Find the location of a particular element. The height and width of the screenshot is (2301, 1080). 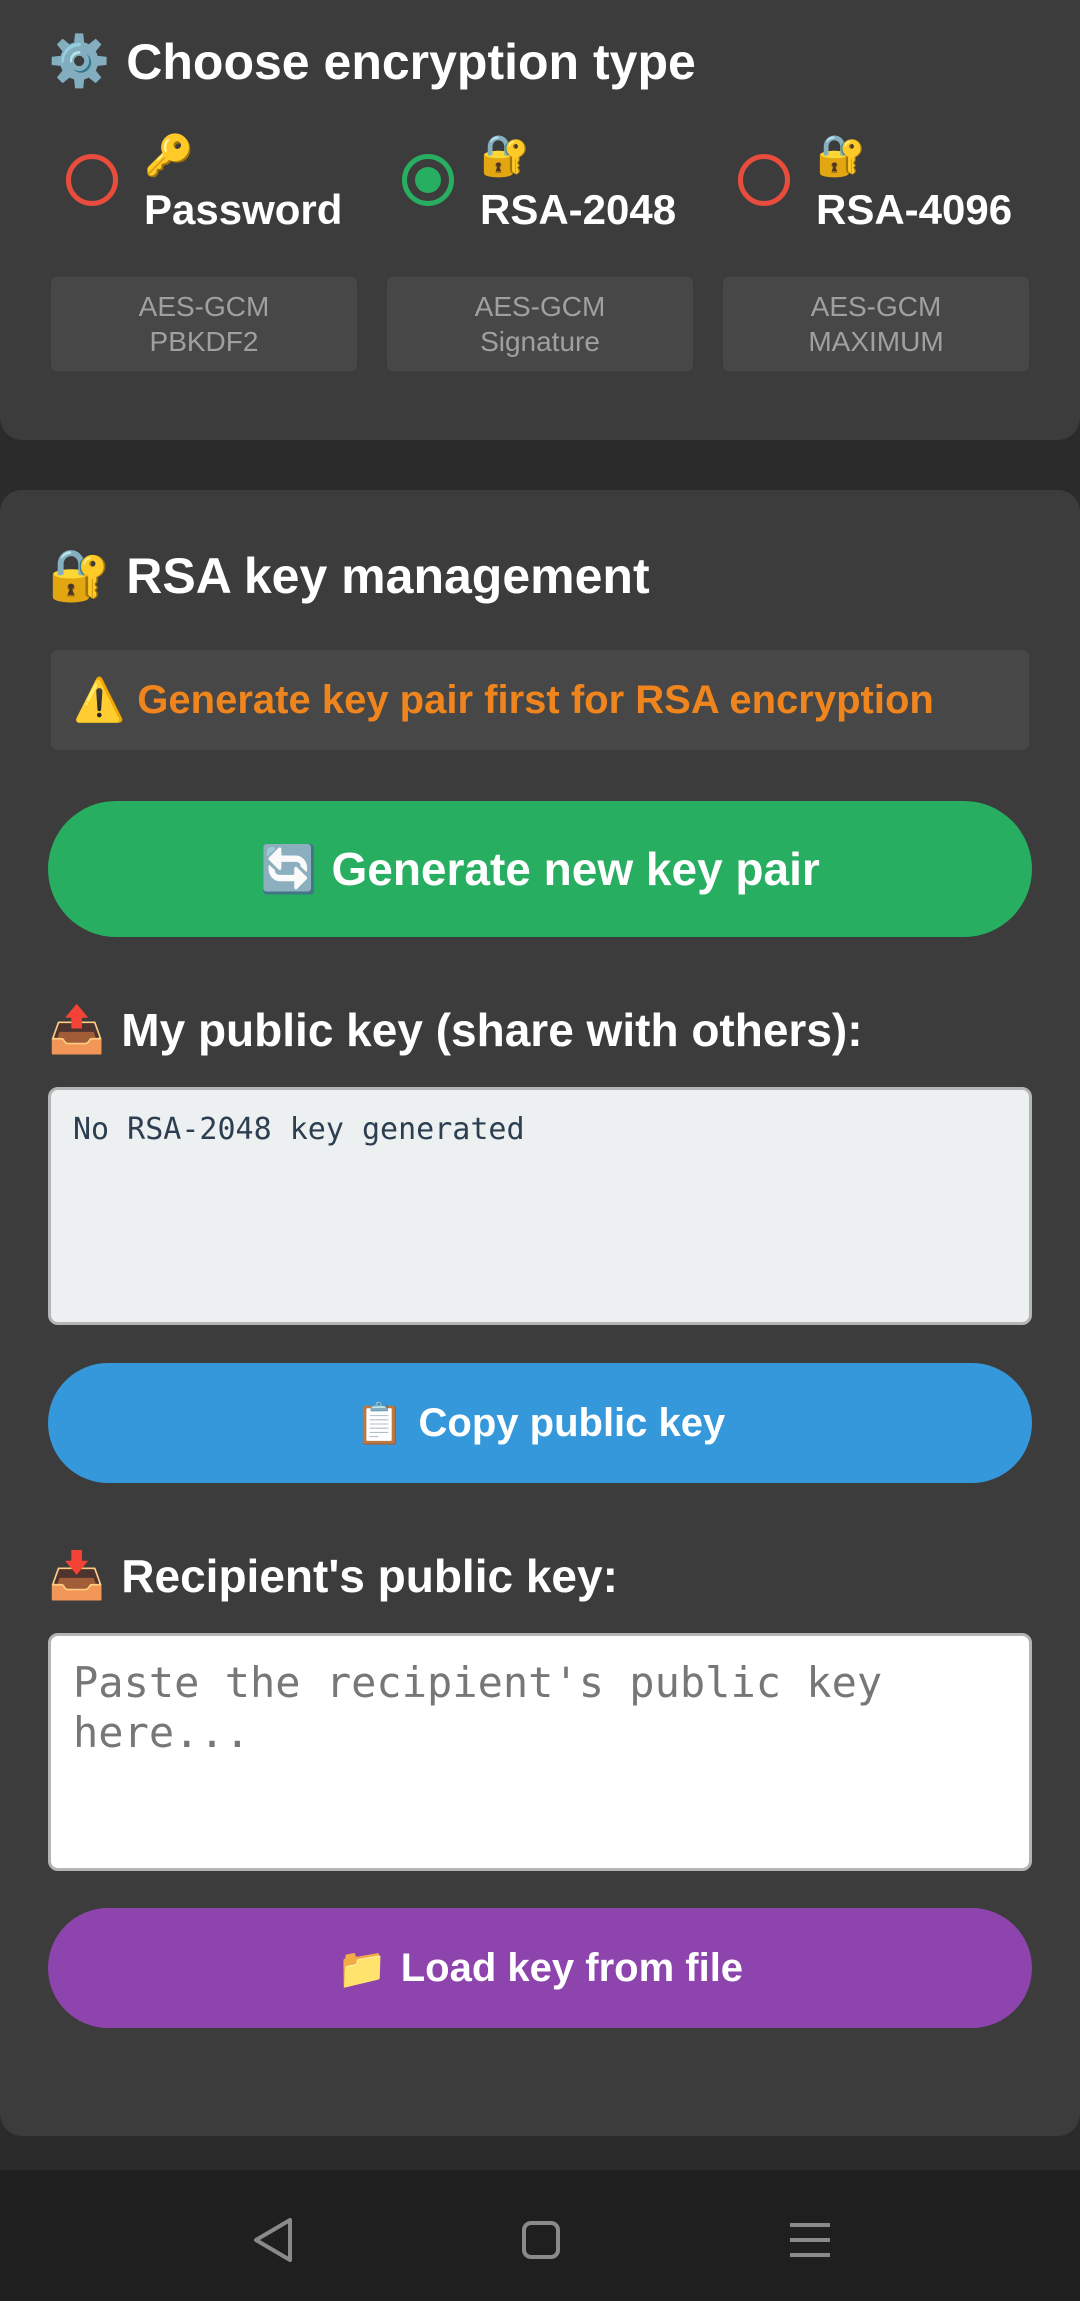

key-icon: 🔑 is located at coordinates (169, 156).